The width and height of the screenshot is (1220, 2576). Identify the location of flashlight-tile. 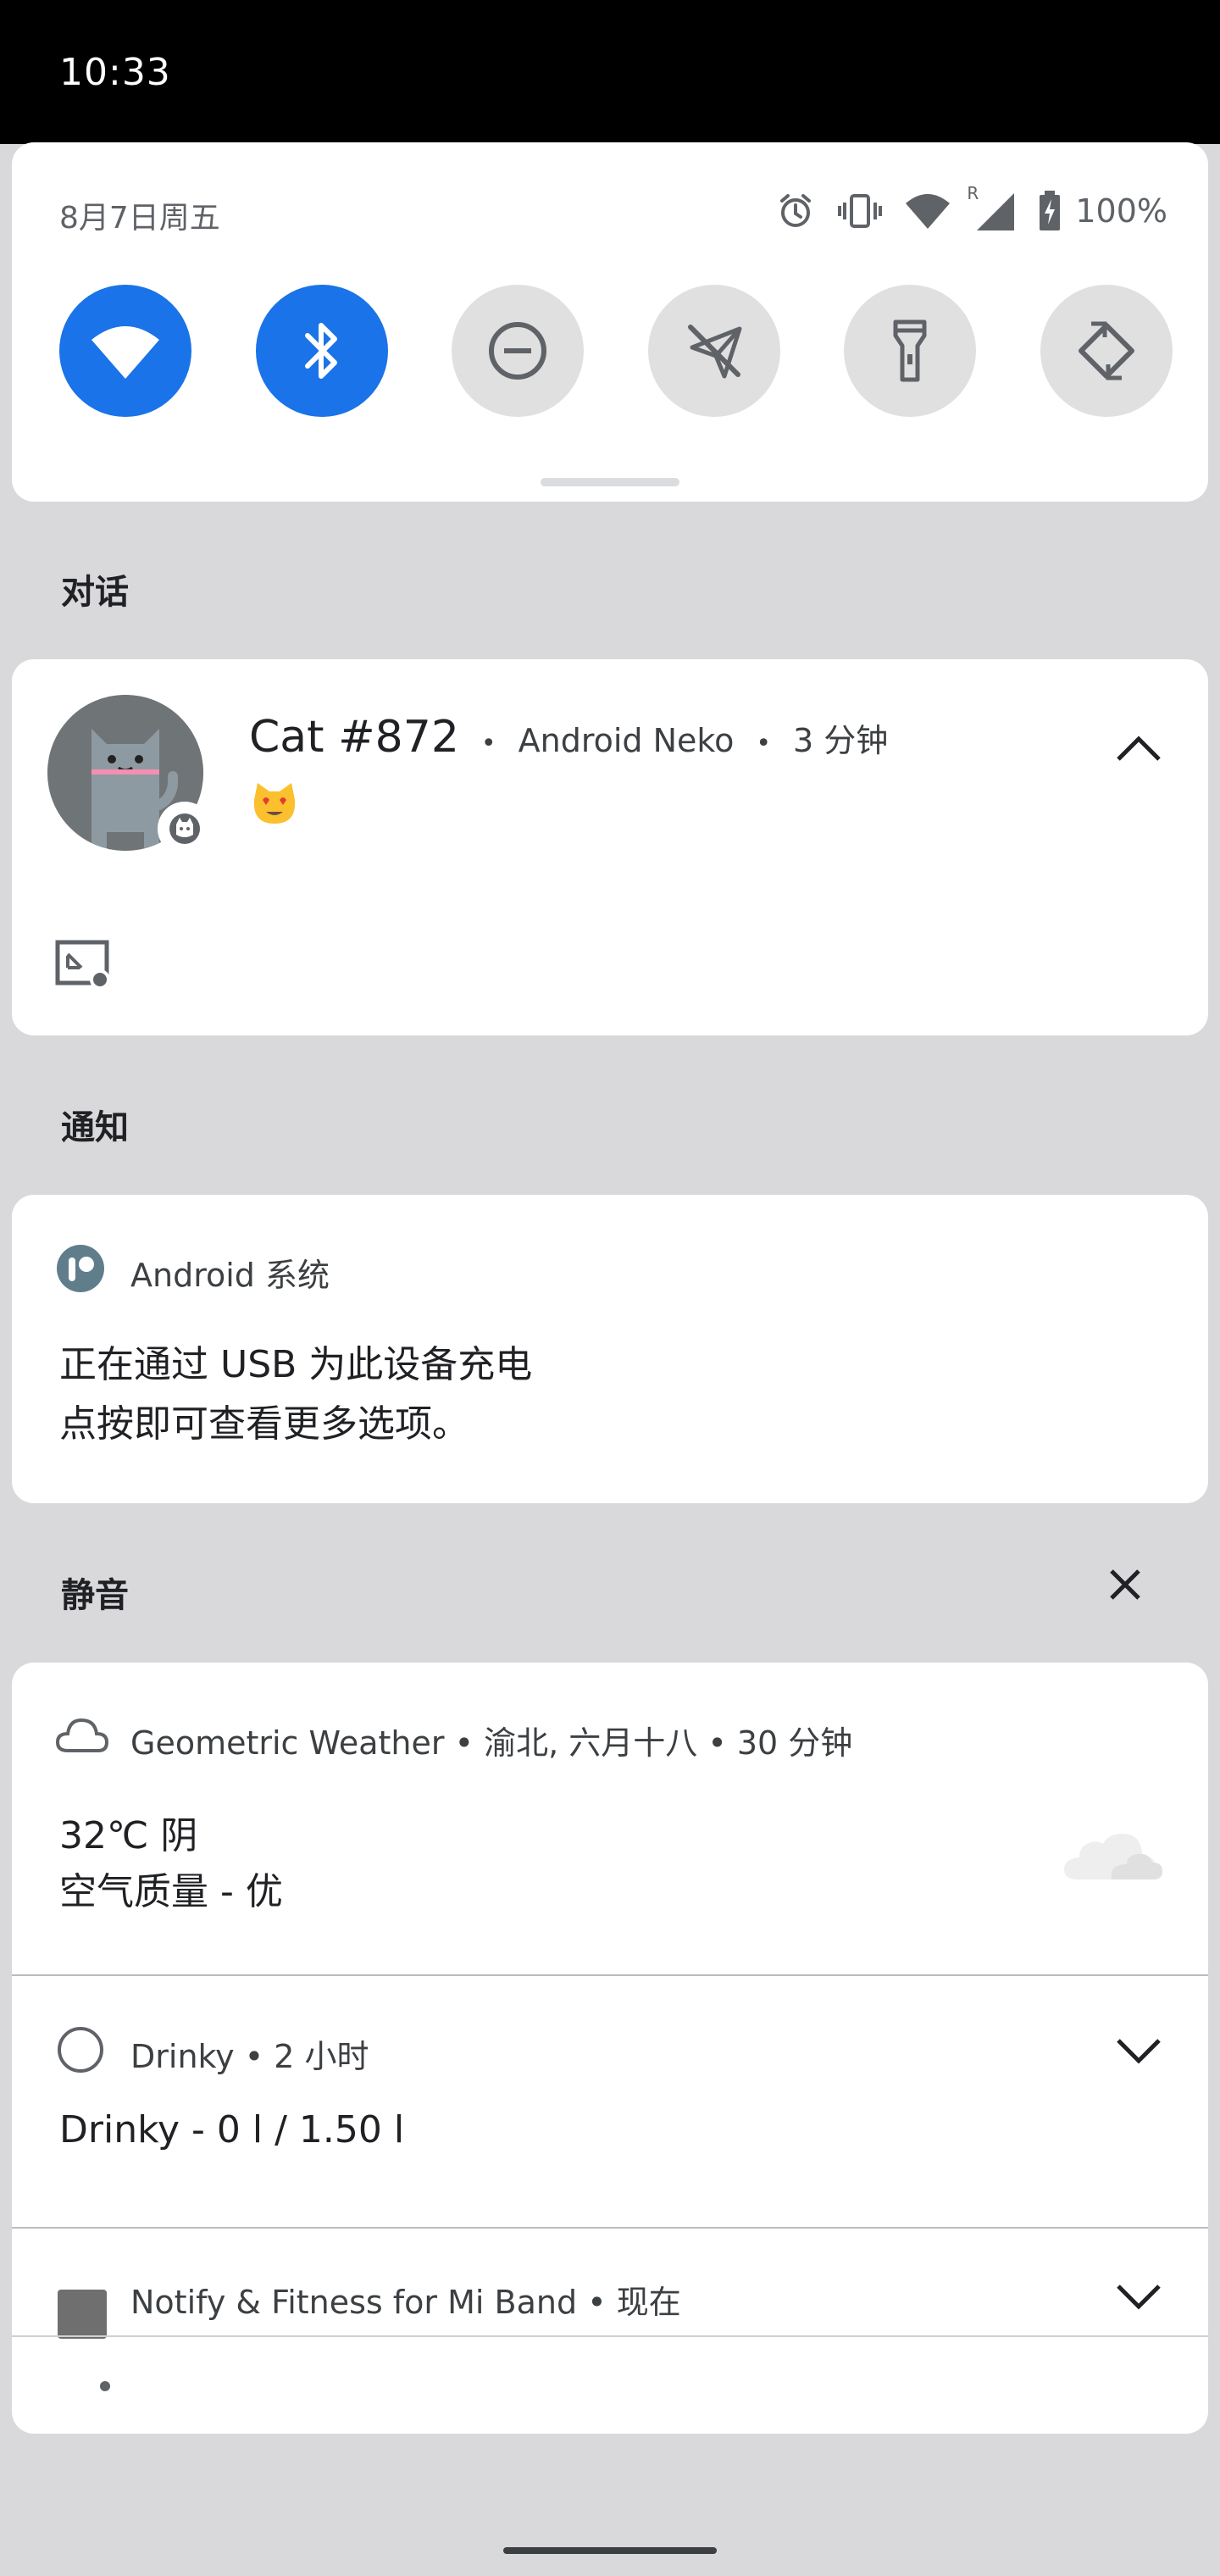
(910, 351).